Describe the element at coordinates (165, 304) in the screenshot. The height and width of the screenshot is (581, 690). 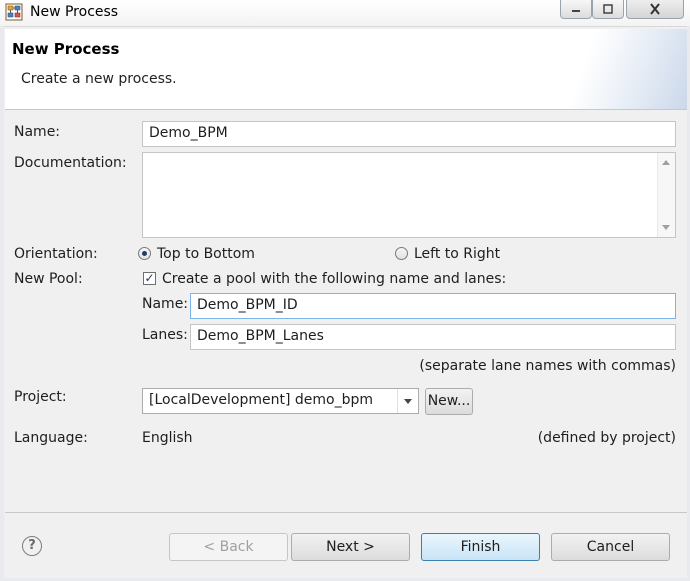
I see `pool-name-label: Name:` at that location.